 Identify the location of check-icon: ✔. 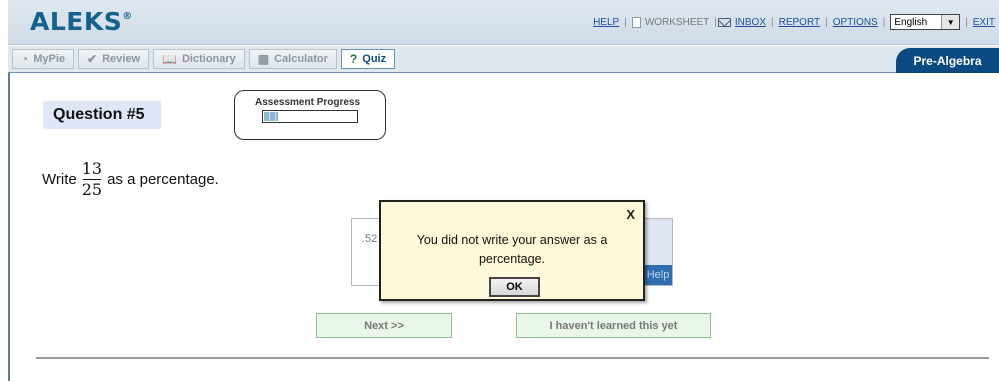
(92, 59).